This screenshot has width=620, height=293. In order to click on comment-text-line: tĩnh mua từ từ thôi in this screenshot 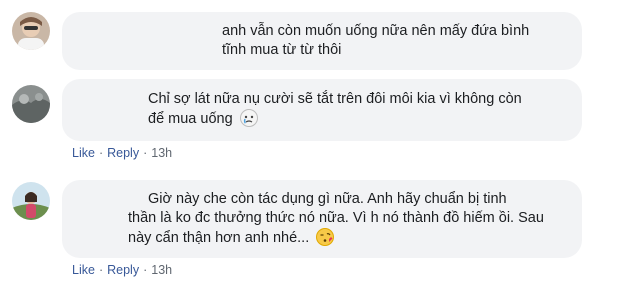, I will do `click(282, 50)`.